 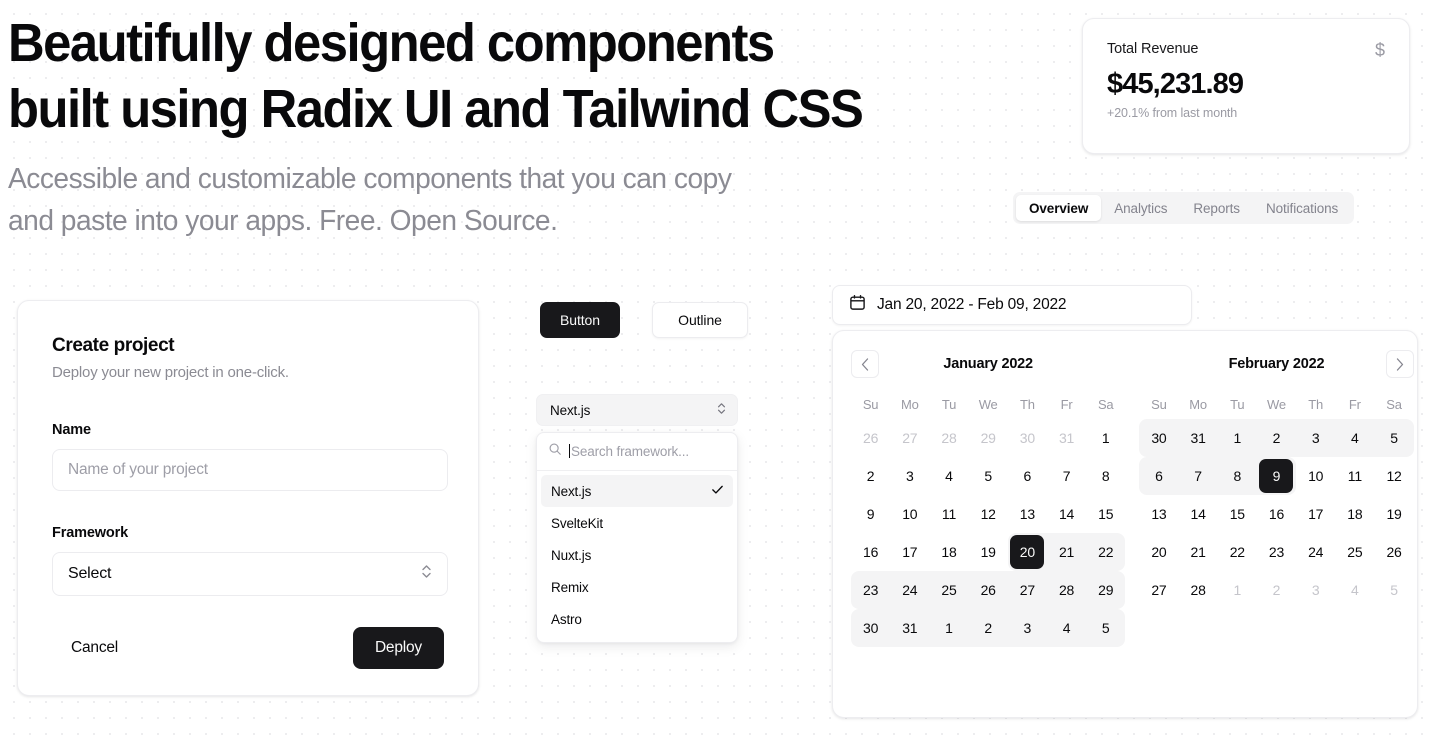 What do you see at coordinates (700, 320) in the screenshot?
I see `demo-outline-button: Outline` at bounding box center [700, 320].